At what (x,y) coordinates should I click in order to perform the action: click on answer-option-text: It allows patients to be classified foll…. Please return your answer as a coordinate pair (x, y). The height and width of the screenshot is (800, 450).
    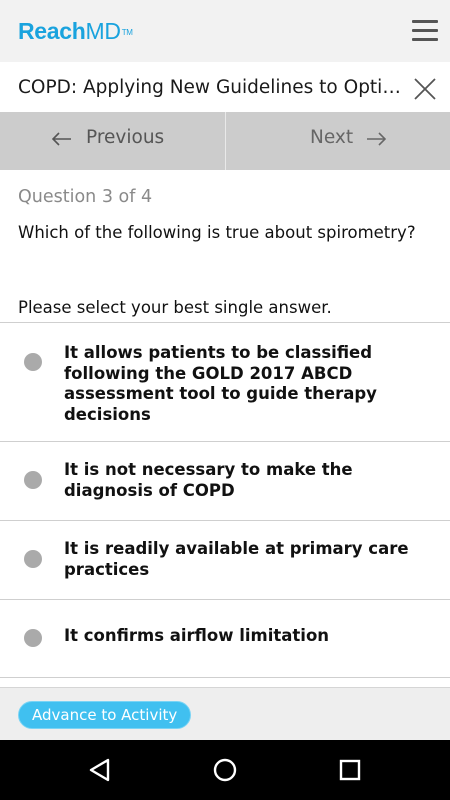
    Looking at the image, I should click on (220, 383).